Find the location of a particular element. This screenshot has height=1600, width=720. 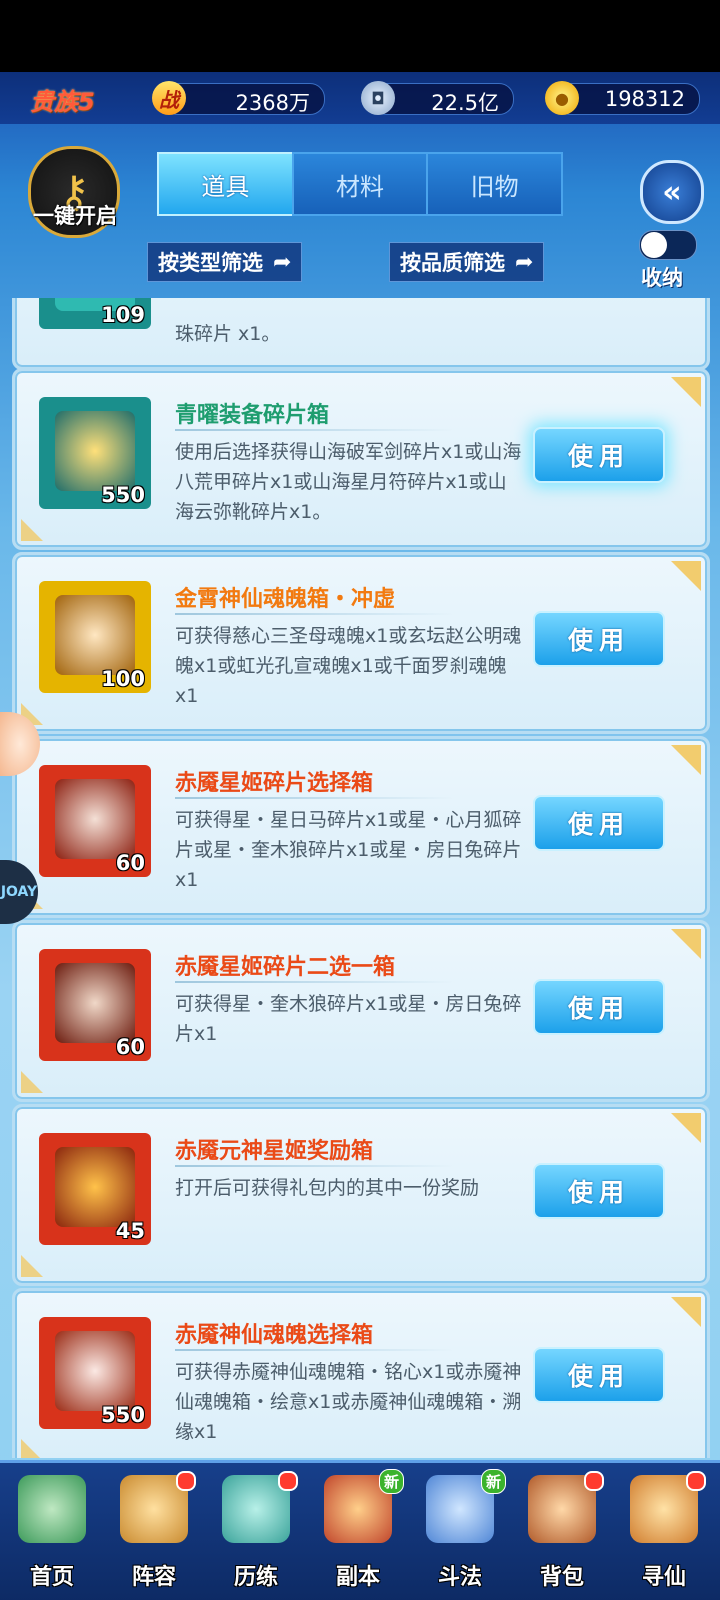

item-count: 100 is located at coordinates (123, 679).